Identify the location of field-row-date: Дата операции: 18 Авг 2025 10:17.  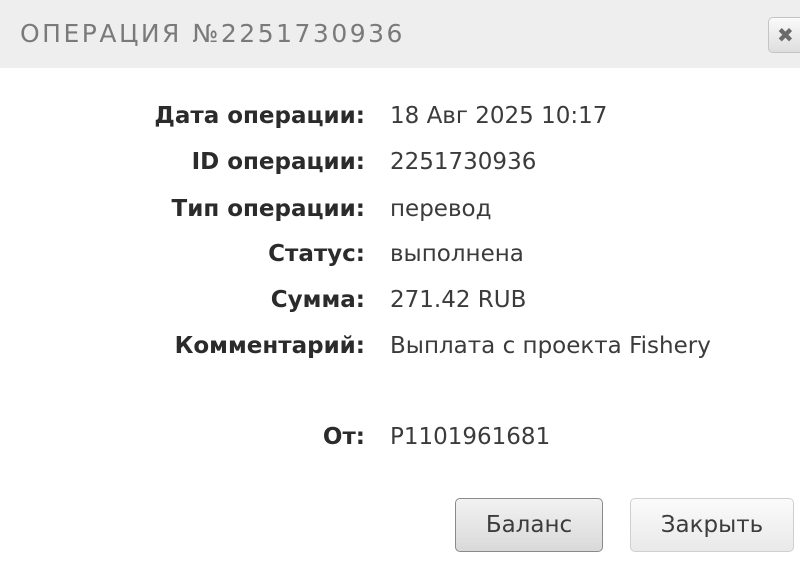
(400, 116).